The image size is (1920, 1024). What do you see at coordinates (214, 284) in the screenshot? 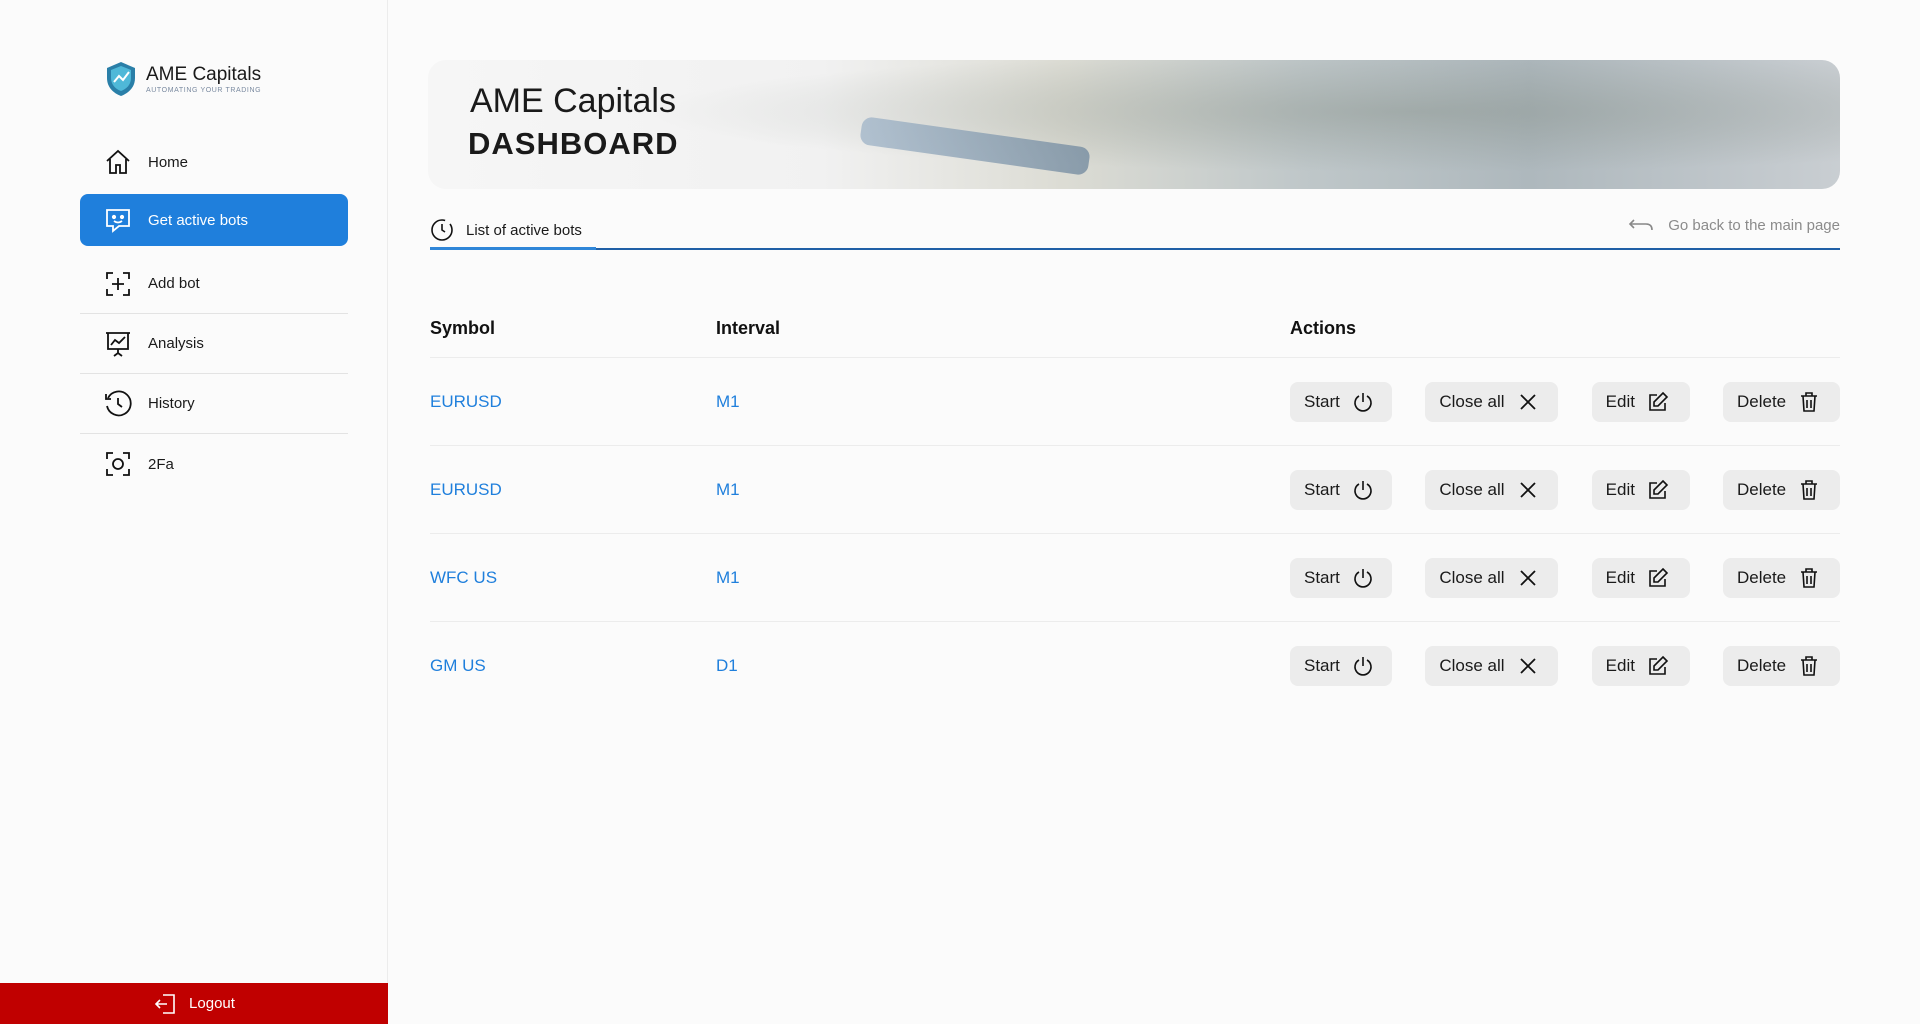
I see `sidebar-item-add-bot: Add bot` at bounding box center [214, 284].